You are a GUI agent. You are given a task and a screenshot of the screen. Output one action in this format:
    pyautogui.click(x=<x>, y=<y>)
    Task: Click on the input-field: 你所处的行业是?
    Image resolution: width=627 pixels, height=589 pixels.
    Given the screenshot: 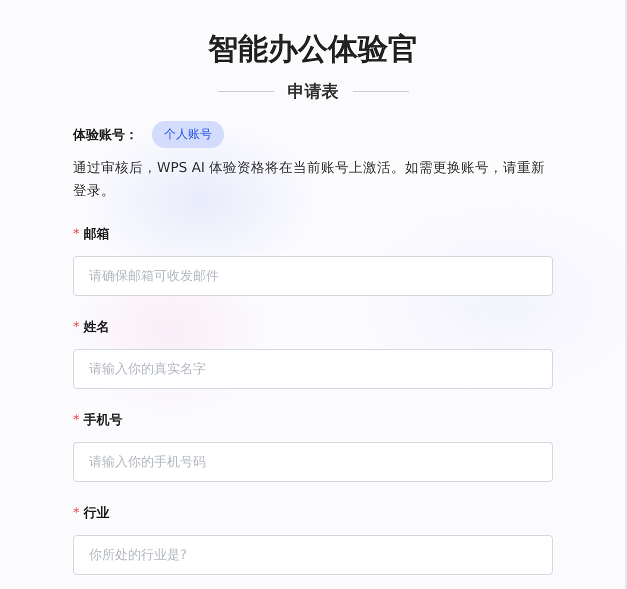 What is the action you would take?
    pyautogui.click(x=313, y=555)
    